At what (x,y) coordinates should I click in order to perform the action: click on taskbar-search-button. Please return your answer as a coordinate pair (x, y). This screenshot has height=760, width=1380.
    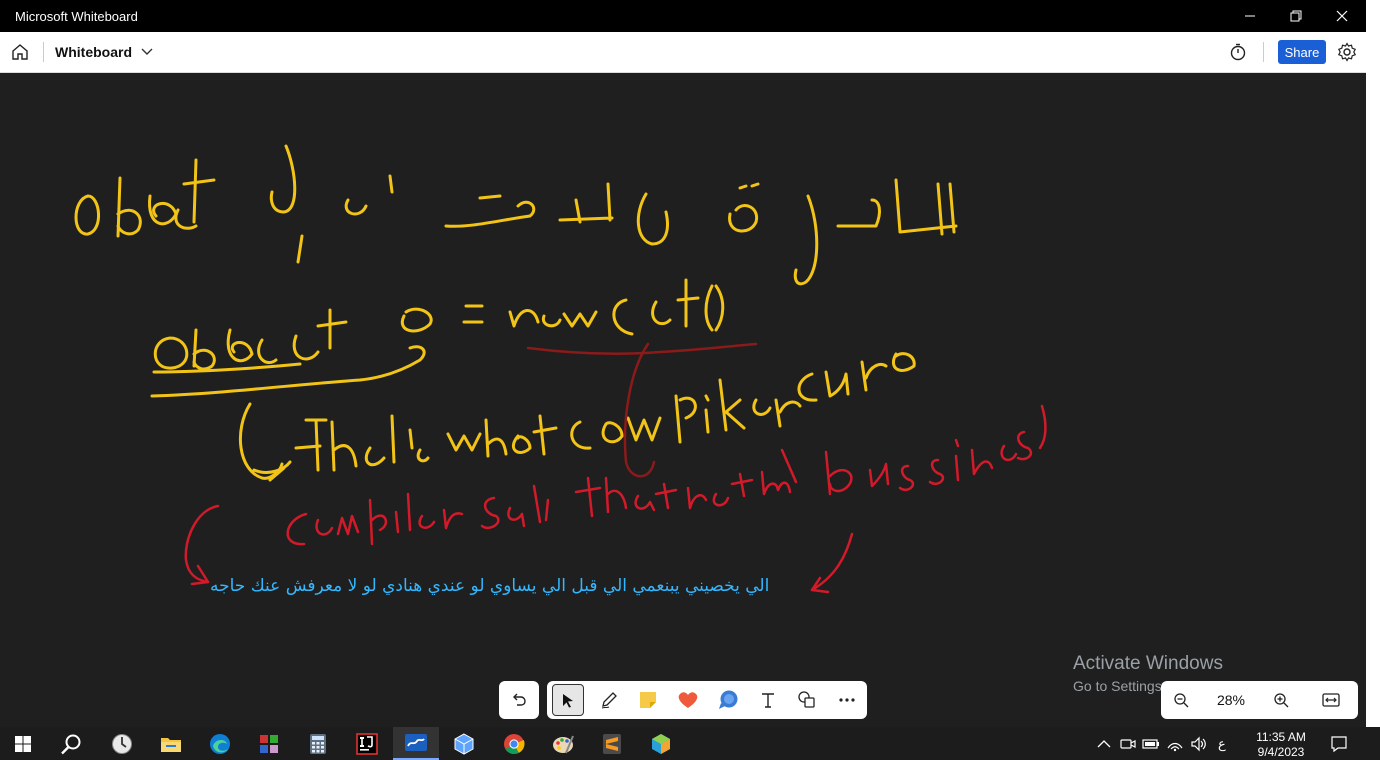
    Looking at the image, I should click on (71, 743).